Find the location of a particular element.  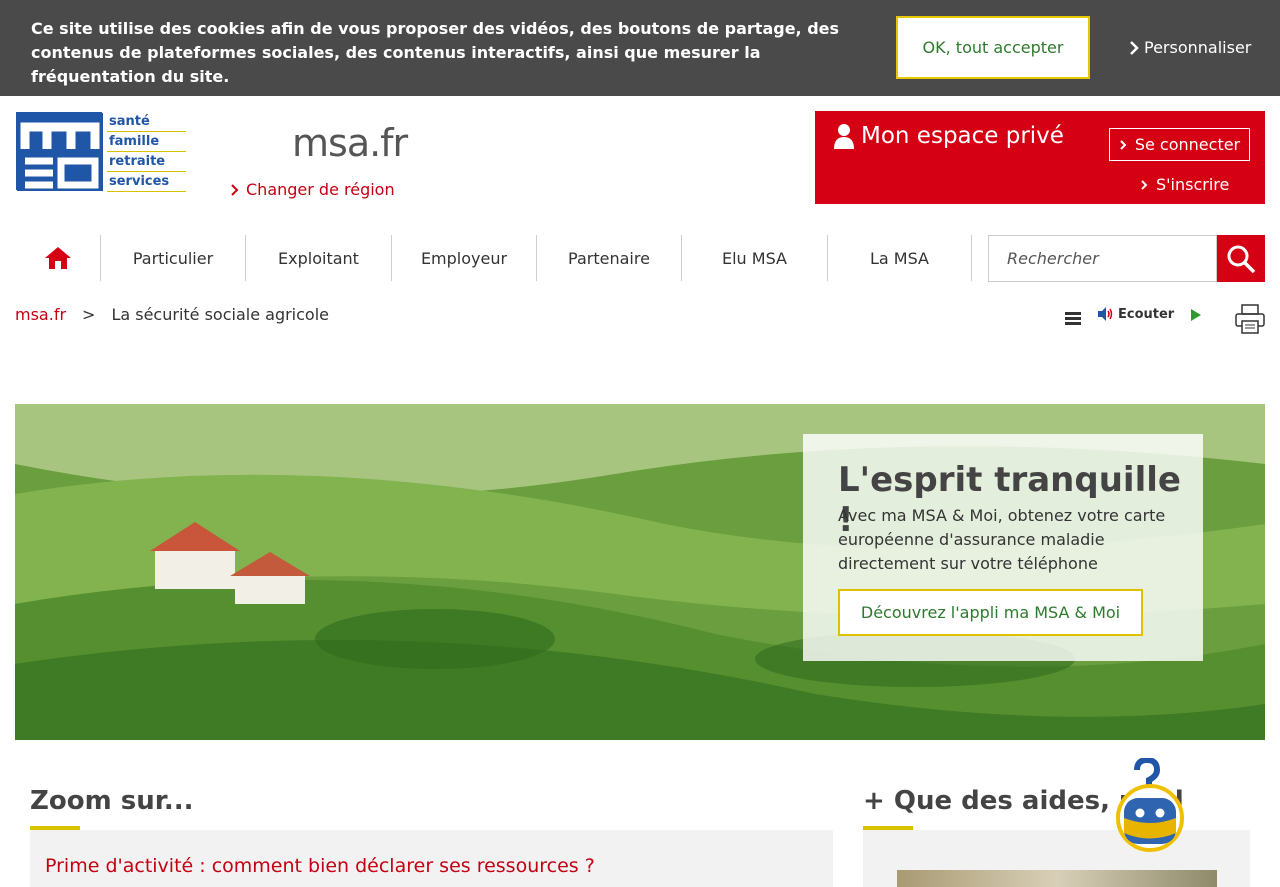

private-space-panel: Mon espace privé Se connecter S'inscrire is located at coordinates (1040, 157).